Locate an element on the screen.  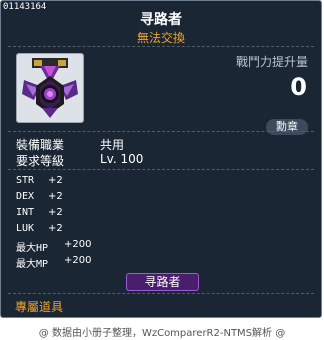
trade-status: 無法交換 is located at coordinates (160, 38).